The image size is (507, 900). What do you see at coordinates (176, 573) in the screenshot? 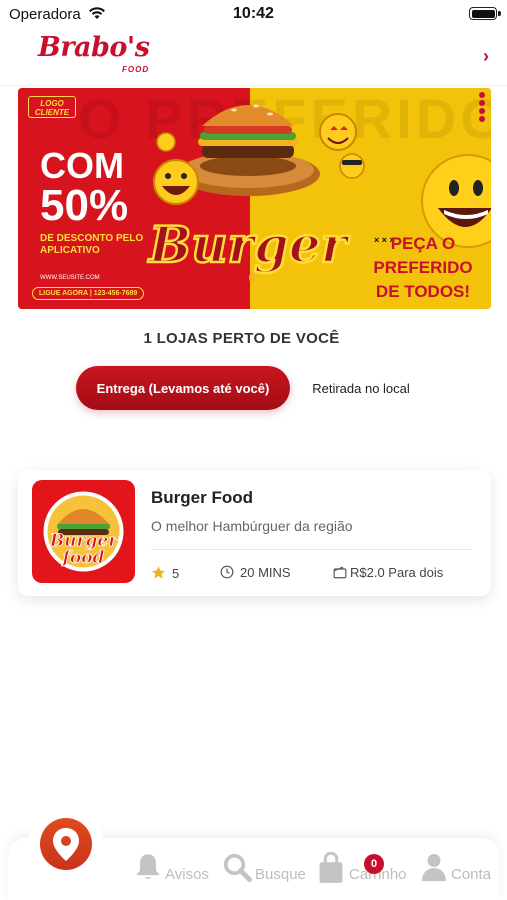
I see `store-rating-value: 5` at bounding box center [176, 573].